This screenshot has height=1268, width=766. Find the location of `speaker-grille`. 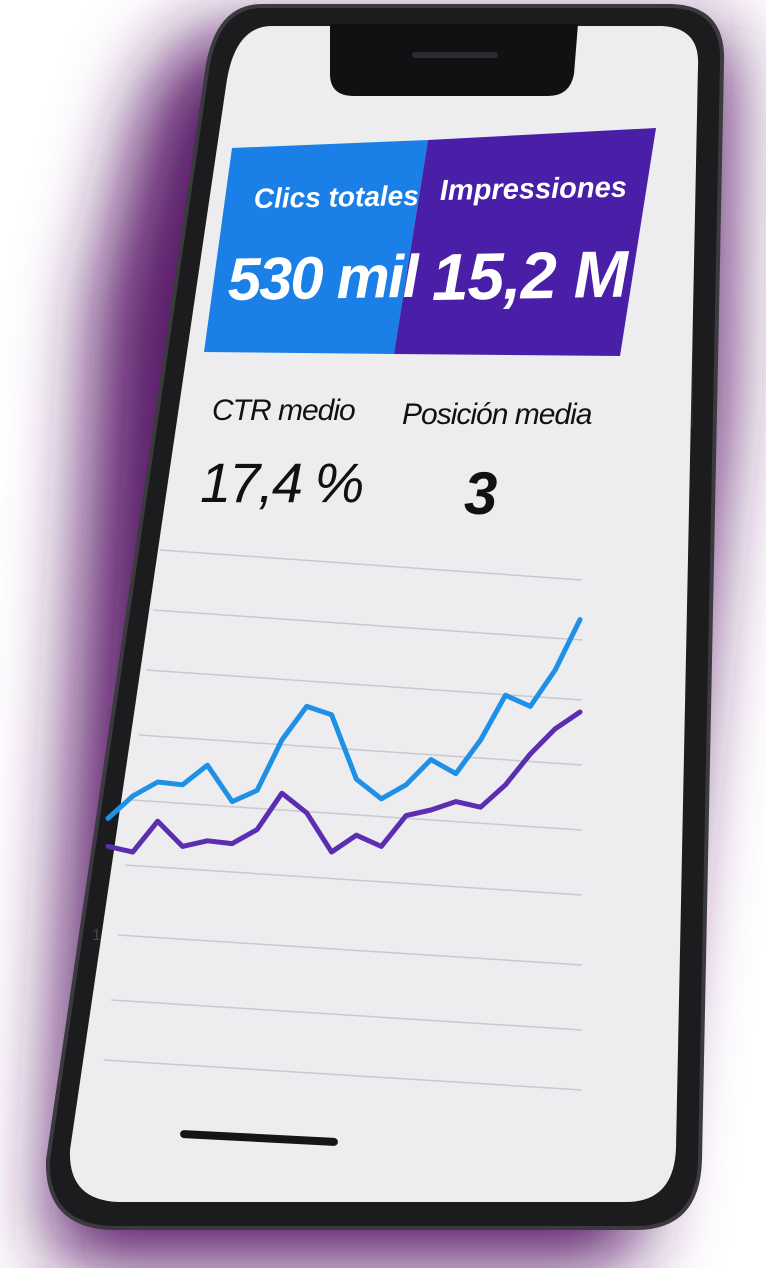

speaker-grille is located at coordinates (455, 55).